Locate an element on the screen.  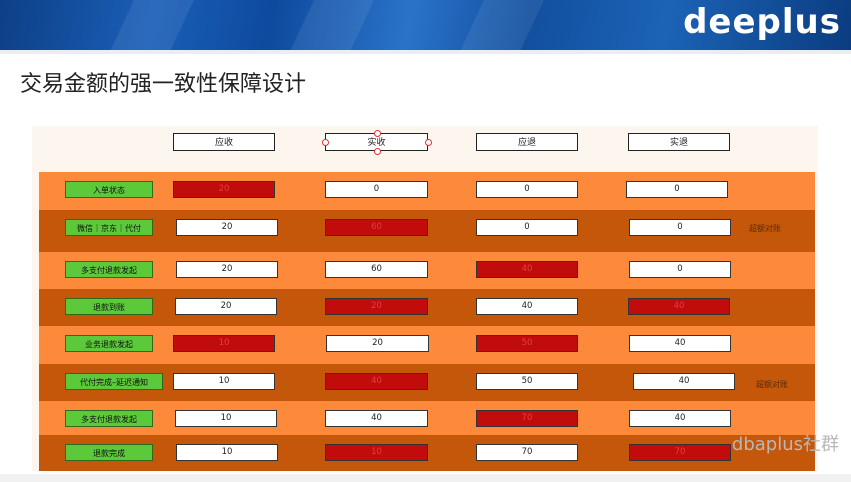
table-row: 业务退款发起 10 20 50 40 is located at coordinates (427, 345).